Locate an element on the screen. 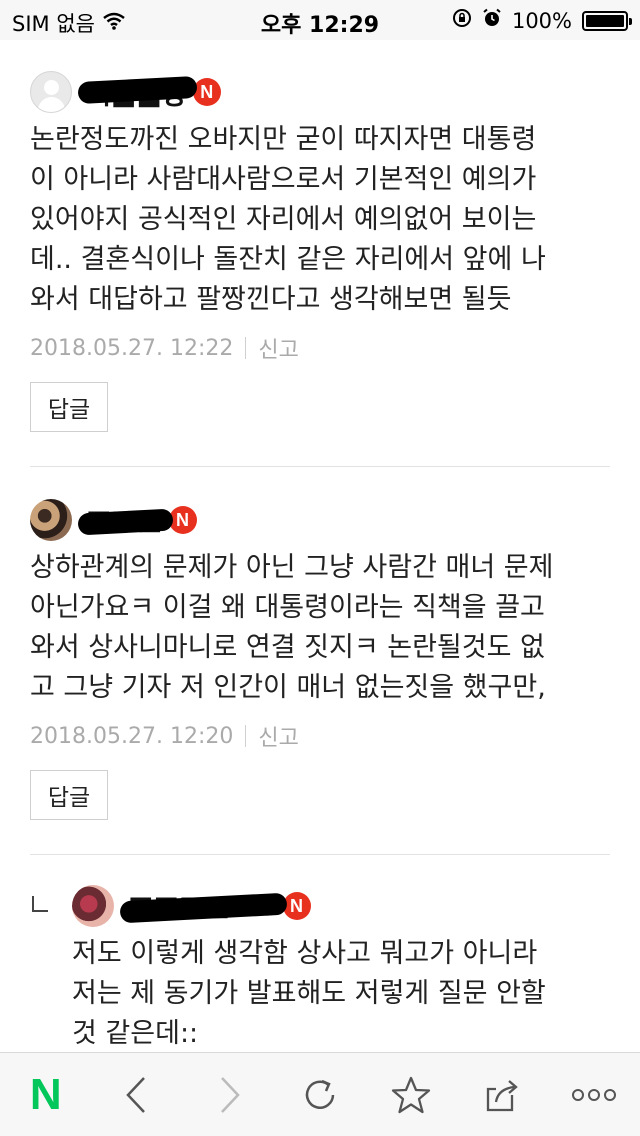 The height and width of the screenshot is (1136, 640). redaction-scribble is located at coordinates (125, 521).